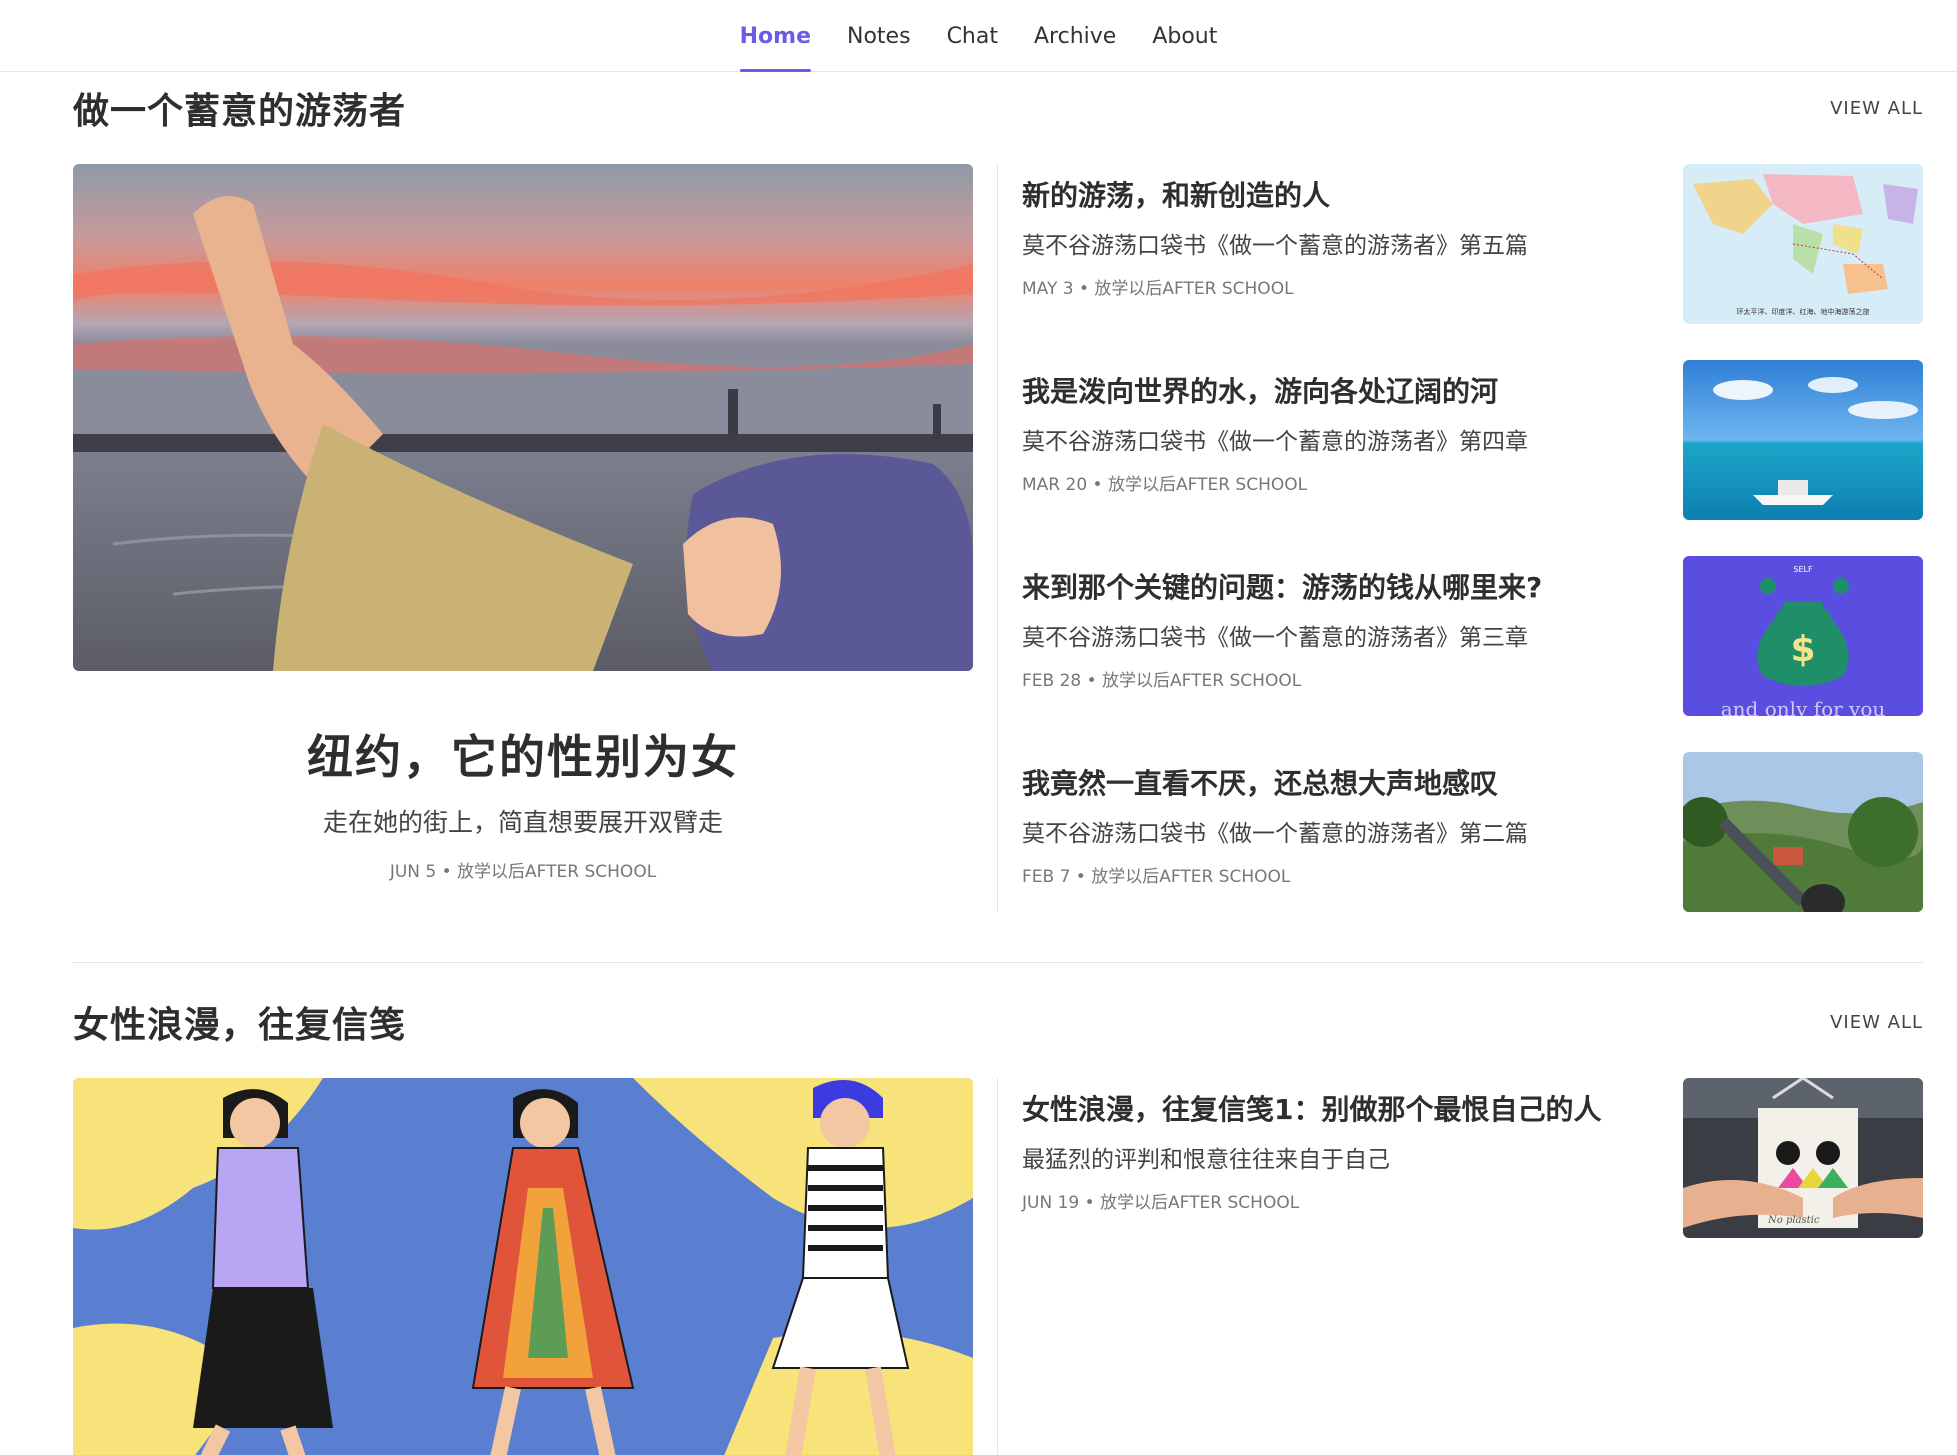 The height and width of the screenshot is (1455, 1957). What do you see at coordinates (1184, 36) in the screenshot?
I see `nav-about: About` at bounding box center [1184, 36].